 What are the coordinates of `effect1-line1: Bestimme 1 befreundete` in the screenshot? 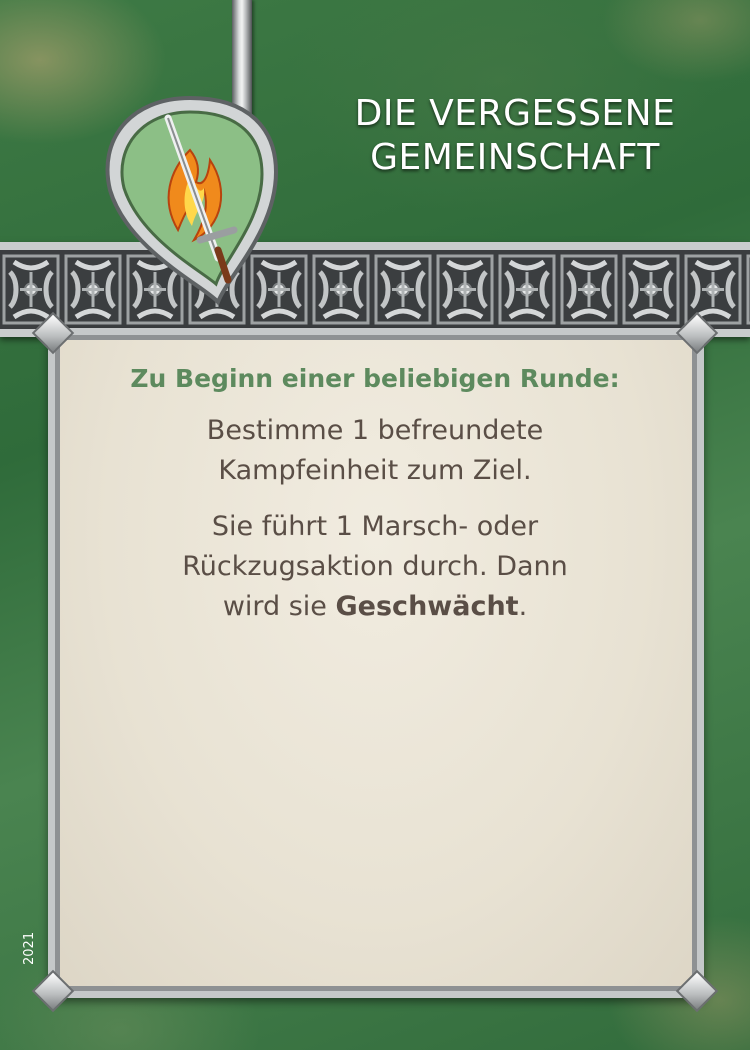 It's located at (375, 430).